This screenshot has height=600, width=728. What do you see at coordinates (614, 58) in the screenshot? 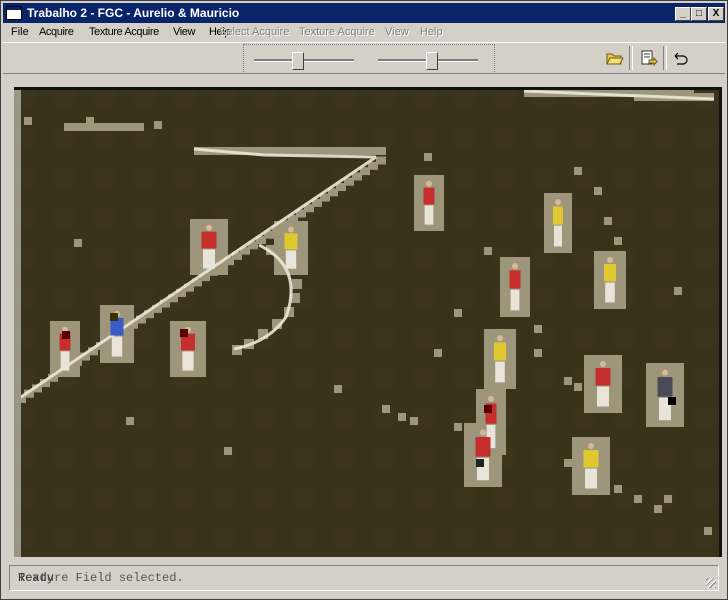
I see `open-folder-icon` at bounding box center [614, 58].